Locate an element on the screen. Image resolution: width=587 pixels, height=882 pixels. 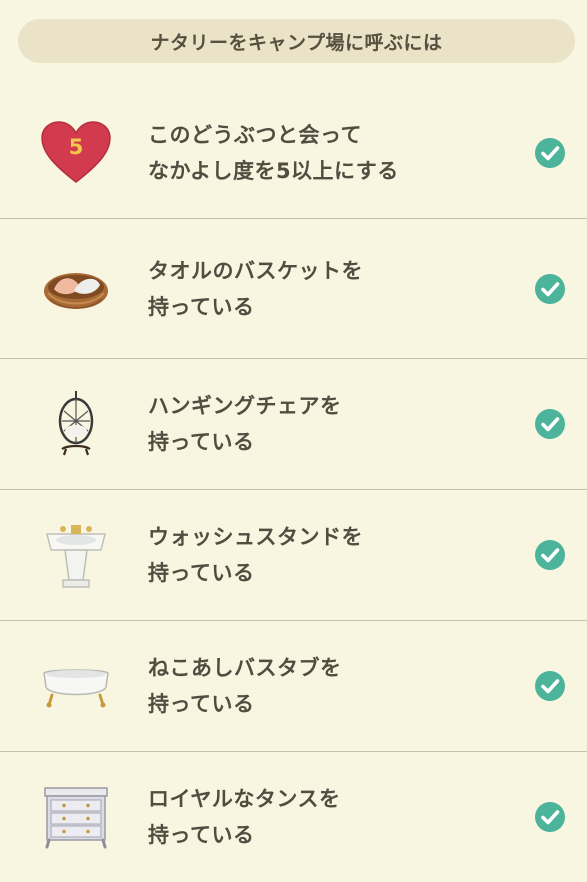
requirement-line-1: ウォッシュスタンドを is located at coordinates (255, 537).